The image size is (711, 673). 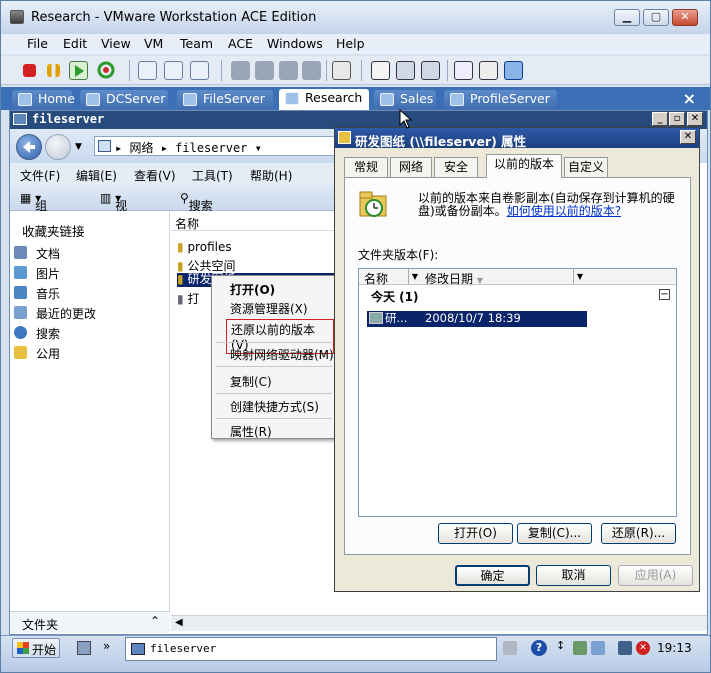 I want to click on organize-button: ▦ 组织 ▾, so click(x=33, y=210).